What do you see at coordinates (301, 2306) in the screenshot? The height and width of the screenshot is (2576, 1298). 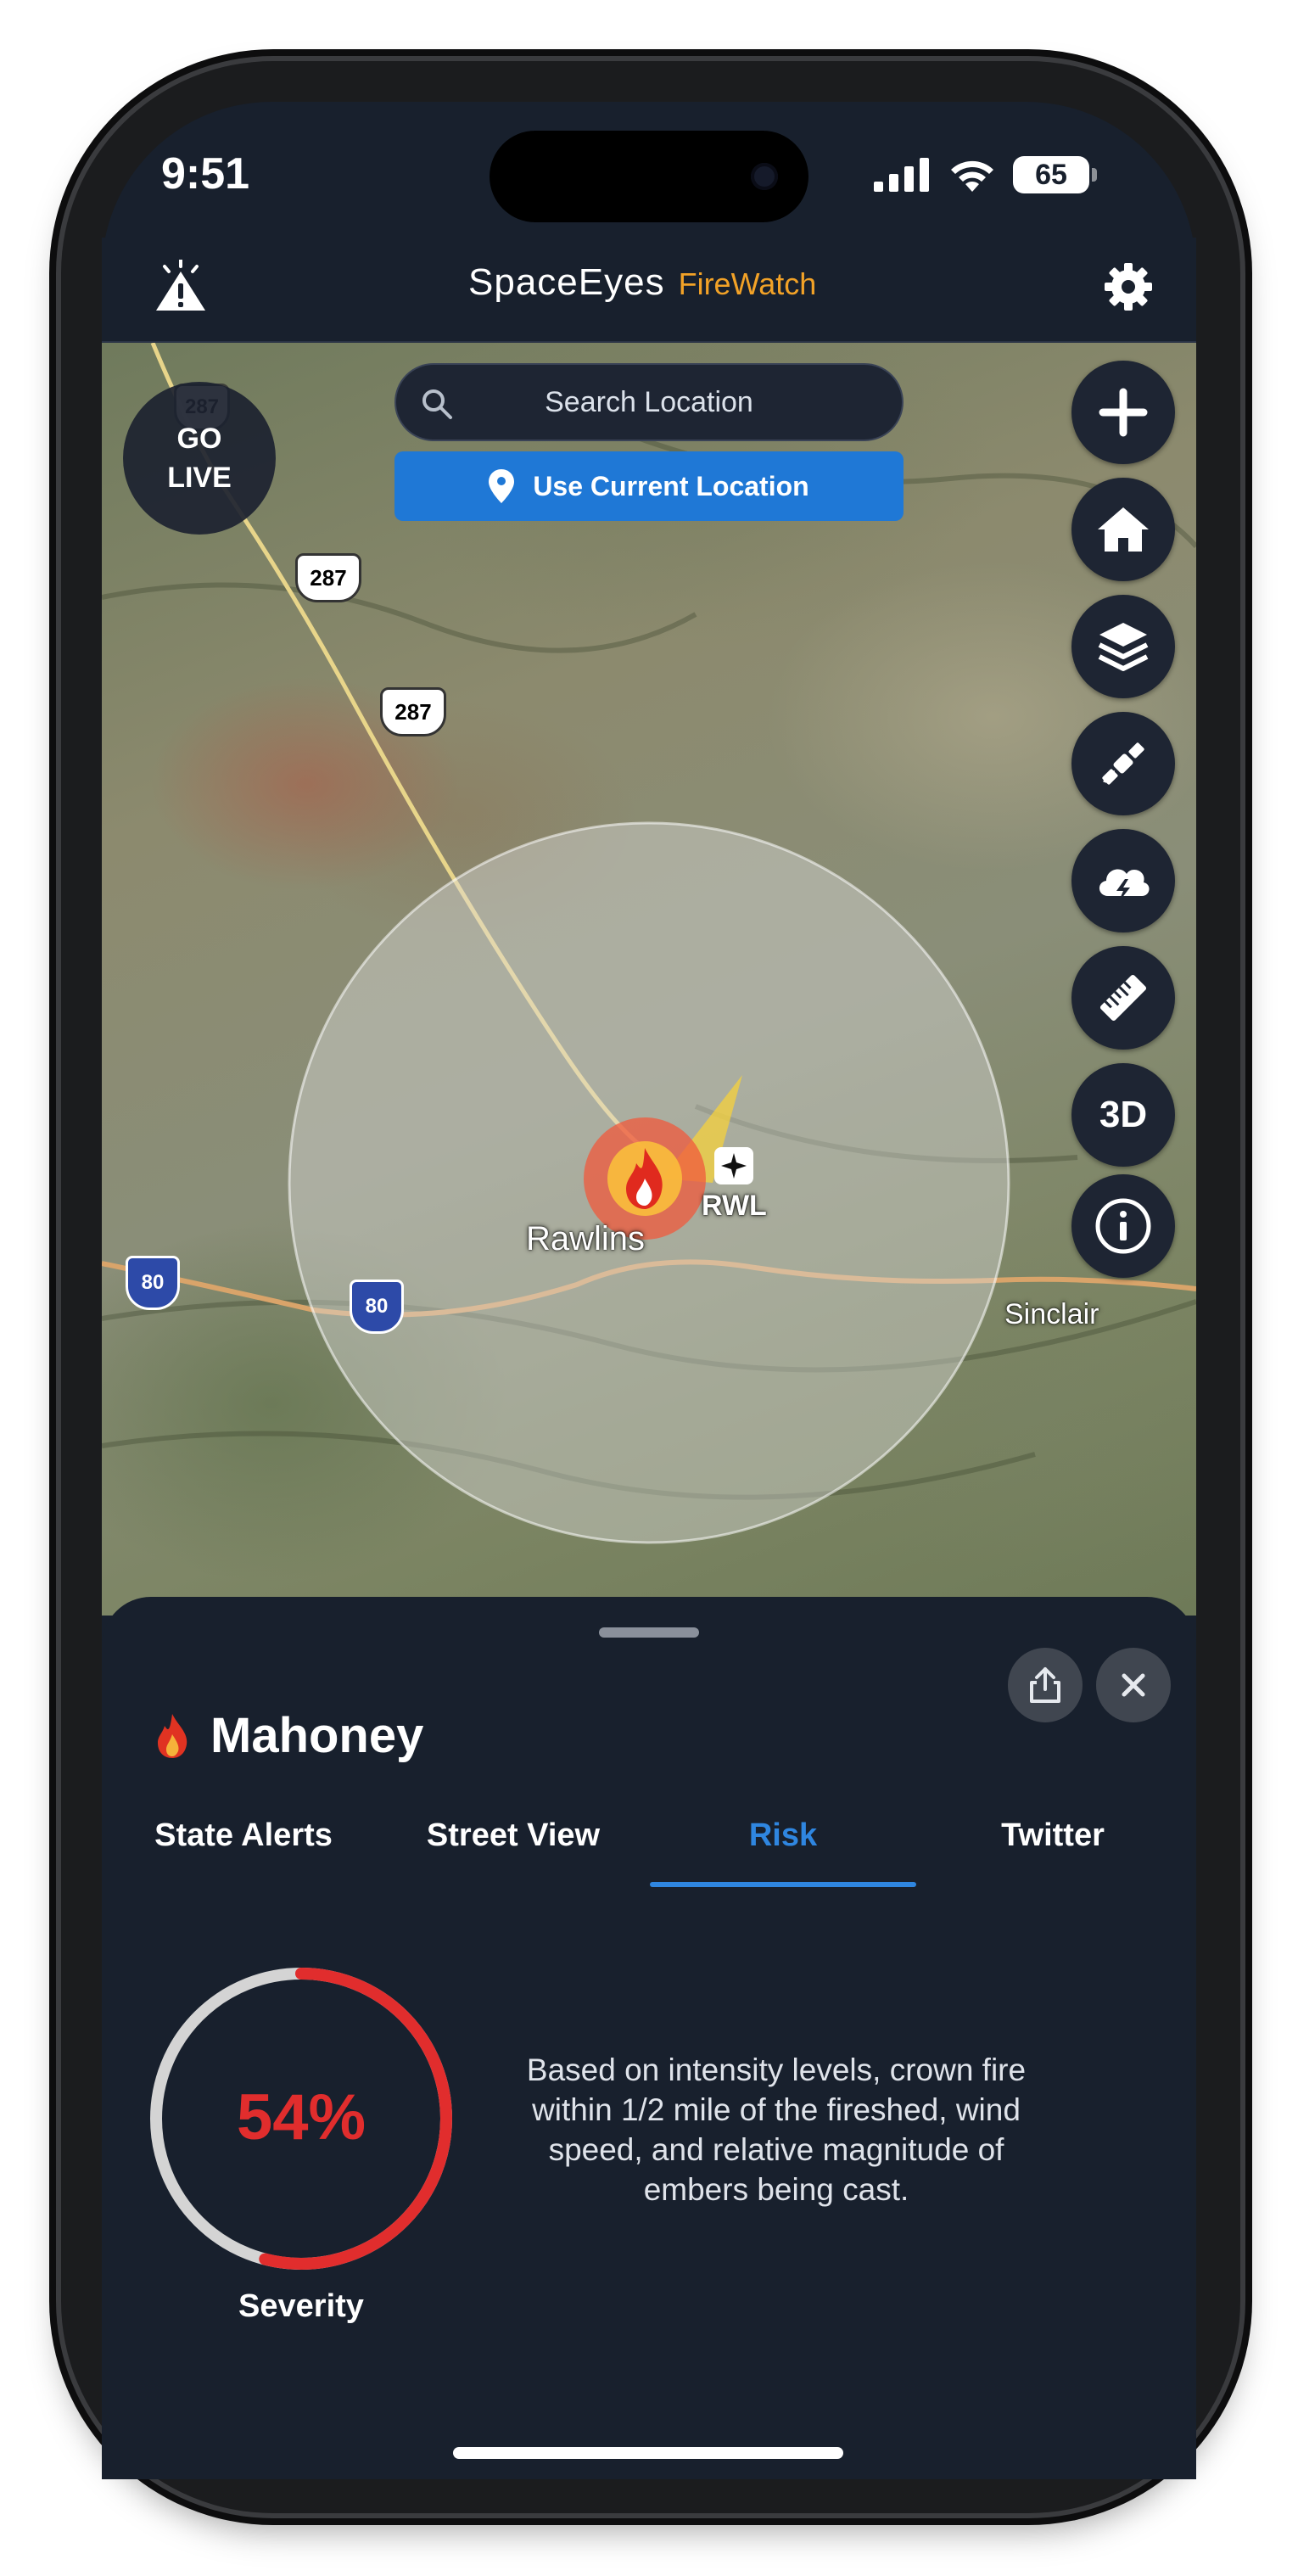 I see `severity-label: Severity` at bounding box center [301, 2306].